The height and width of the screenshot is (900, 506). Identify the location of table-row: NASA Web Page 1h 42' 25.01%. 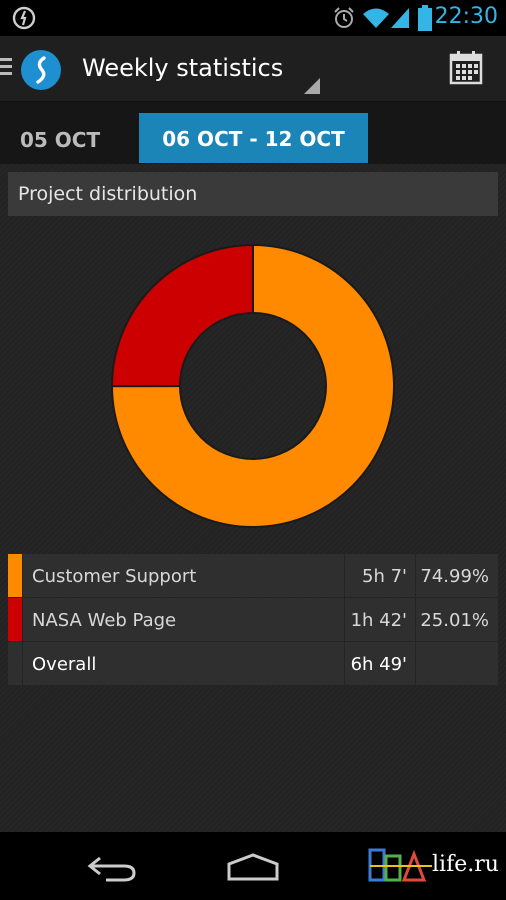
(253, 620).